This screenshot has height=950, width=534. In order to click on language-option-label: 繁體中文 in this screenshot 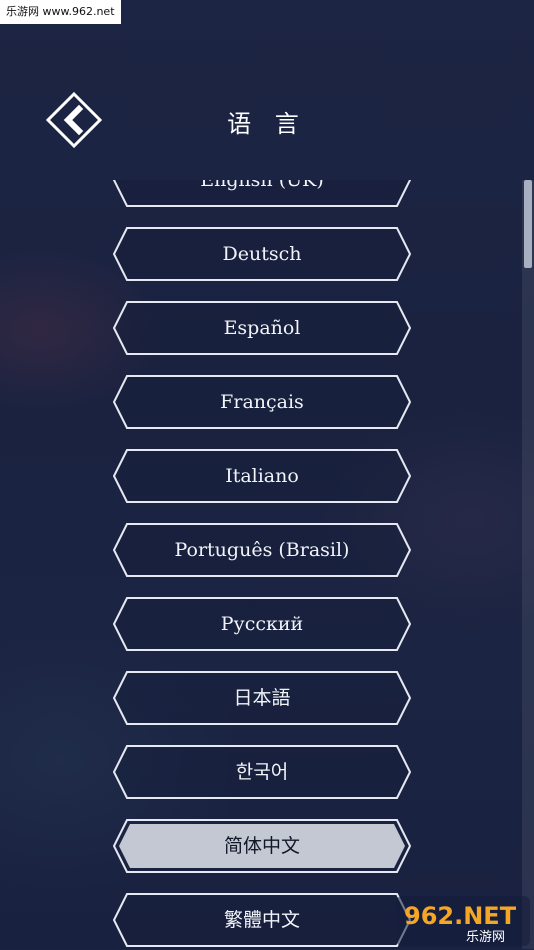, I will do `click(261, 920)`.